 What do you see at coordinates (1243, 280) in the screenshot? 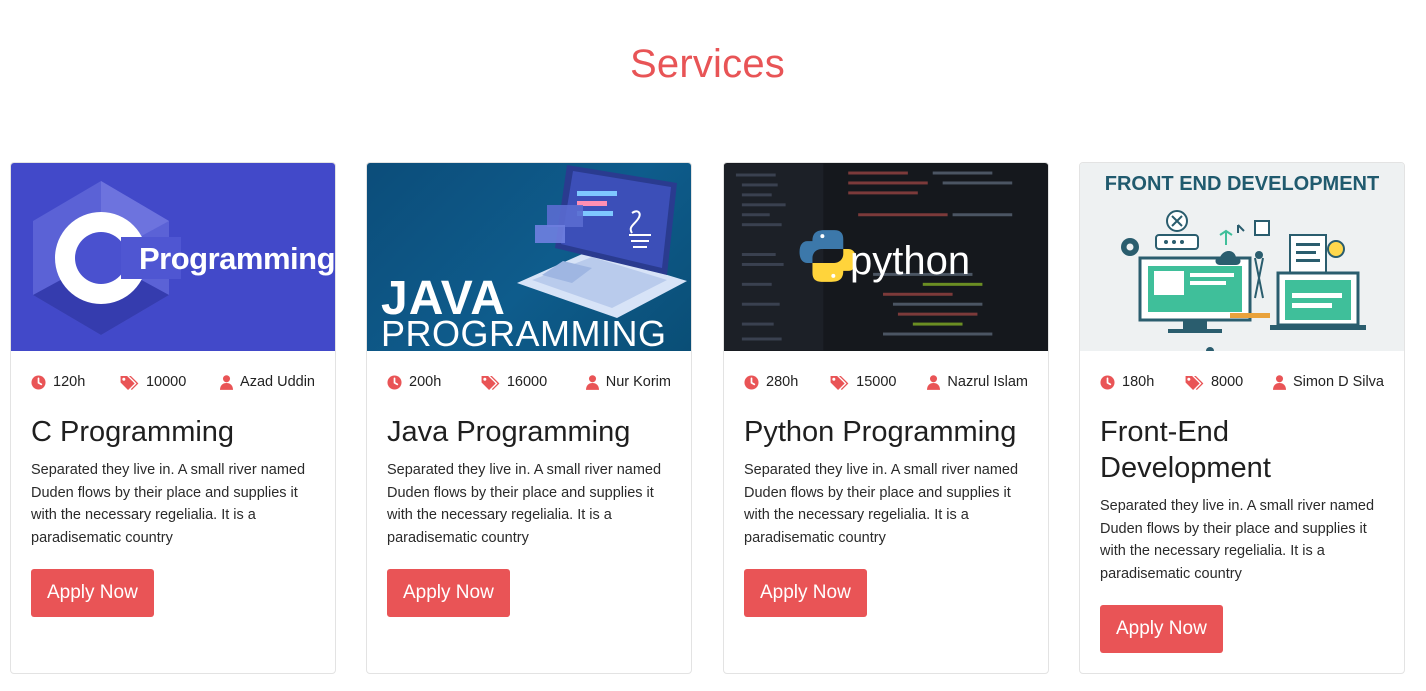
I see `frontend-illustration` at bounding box center [1243, 280].